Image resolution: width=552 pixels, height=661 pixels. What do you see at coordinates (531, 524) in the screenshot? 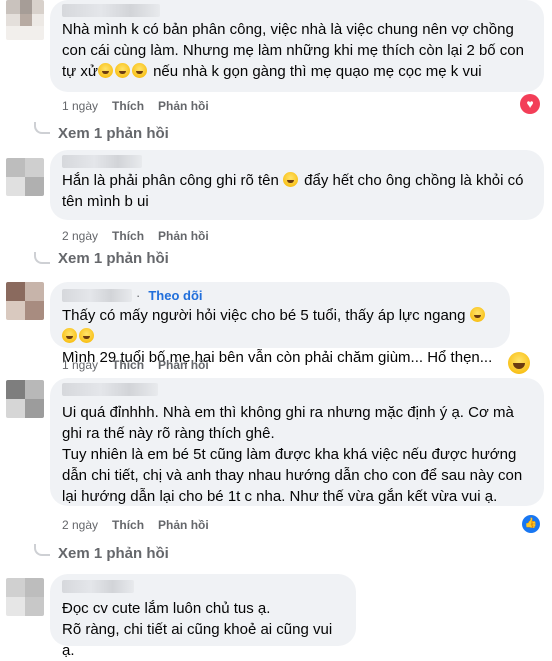
I see `like-reaction-icon: 👍` at bounding box center [531, 524].